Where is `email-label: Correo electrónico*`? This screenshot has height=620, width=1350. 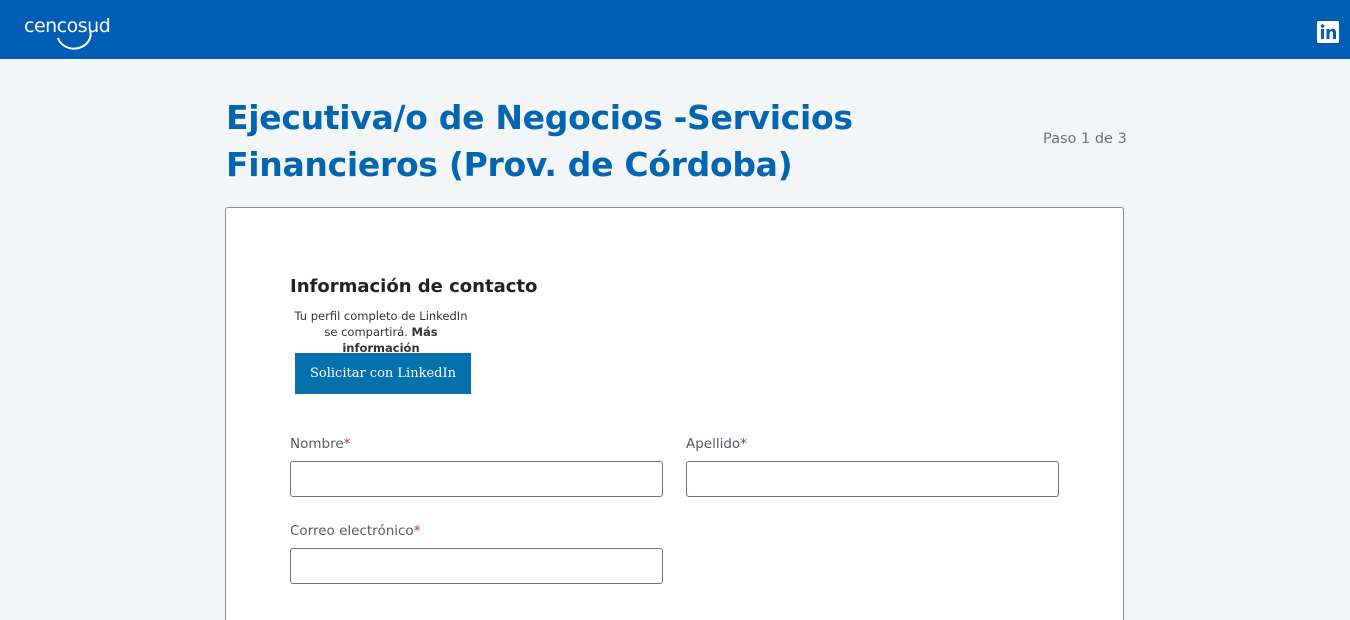
email-label: Correo electrónico* is located at coordinates (355, 531).